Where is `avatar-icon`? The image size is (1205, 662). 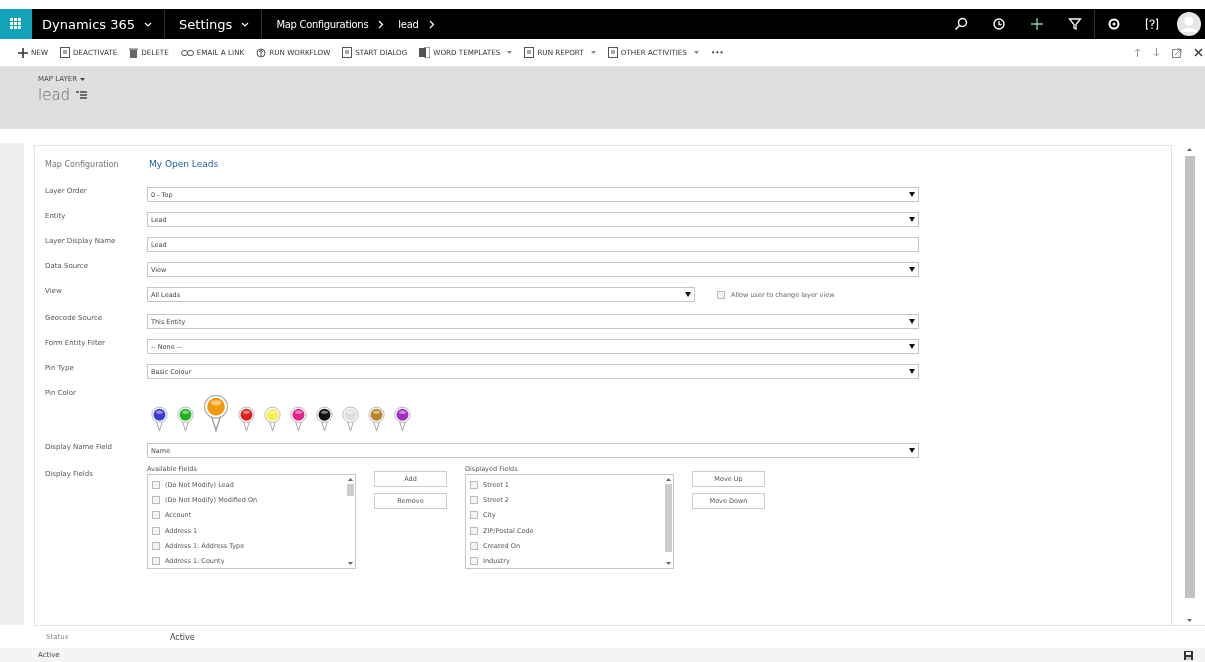 avatar-icon is located at coordinates (1189, 24).